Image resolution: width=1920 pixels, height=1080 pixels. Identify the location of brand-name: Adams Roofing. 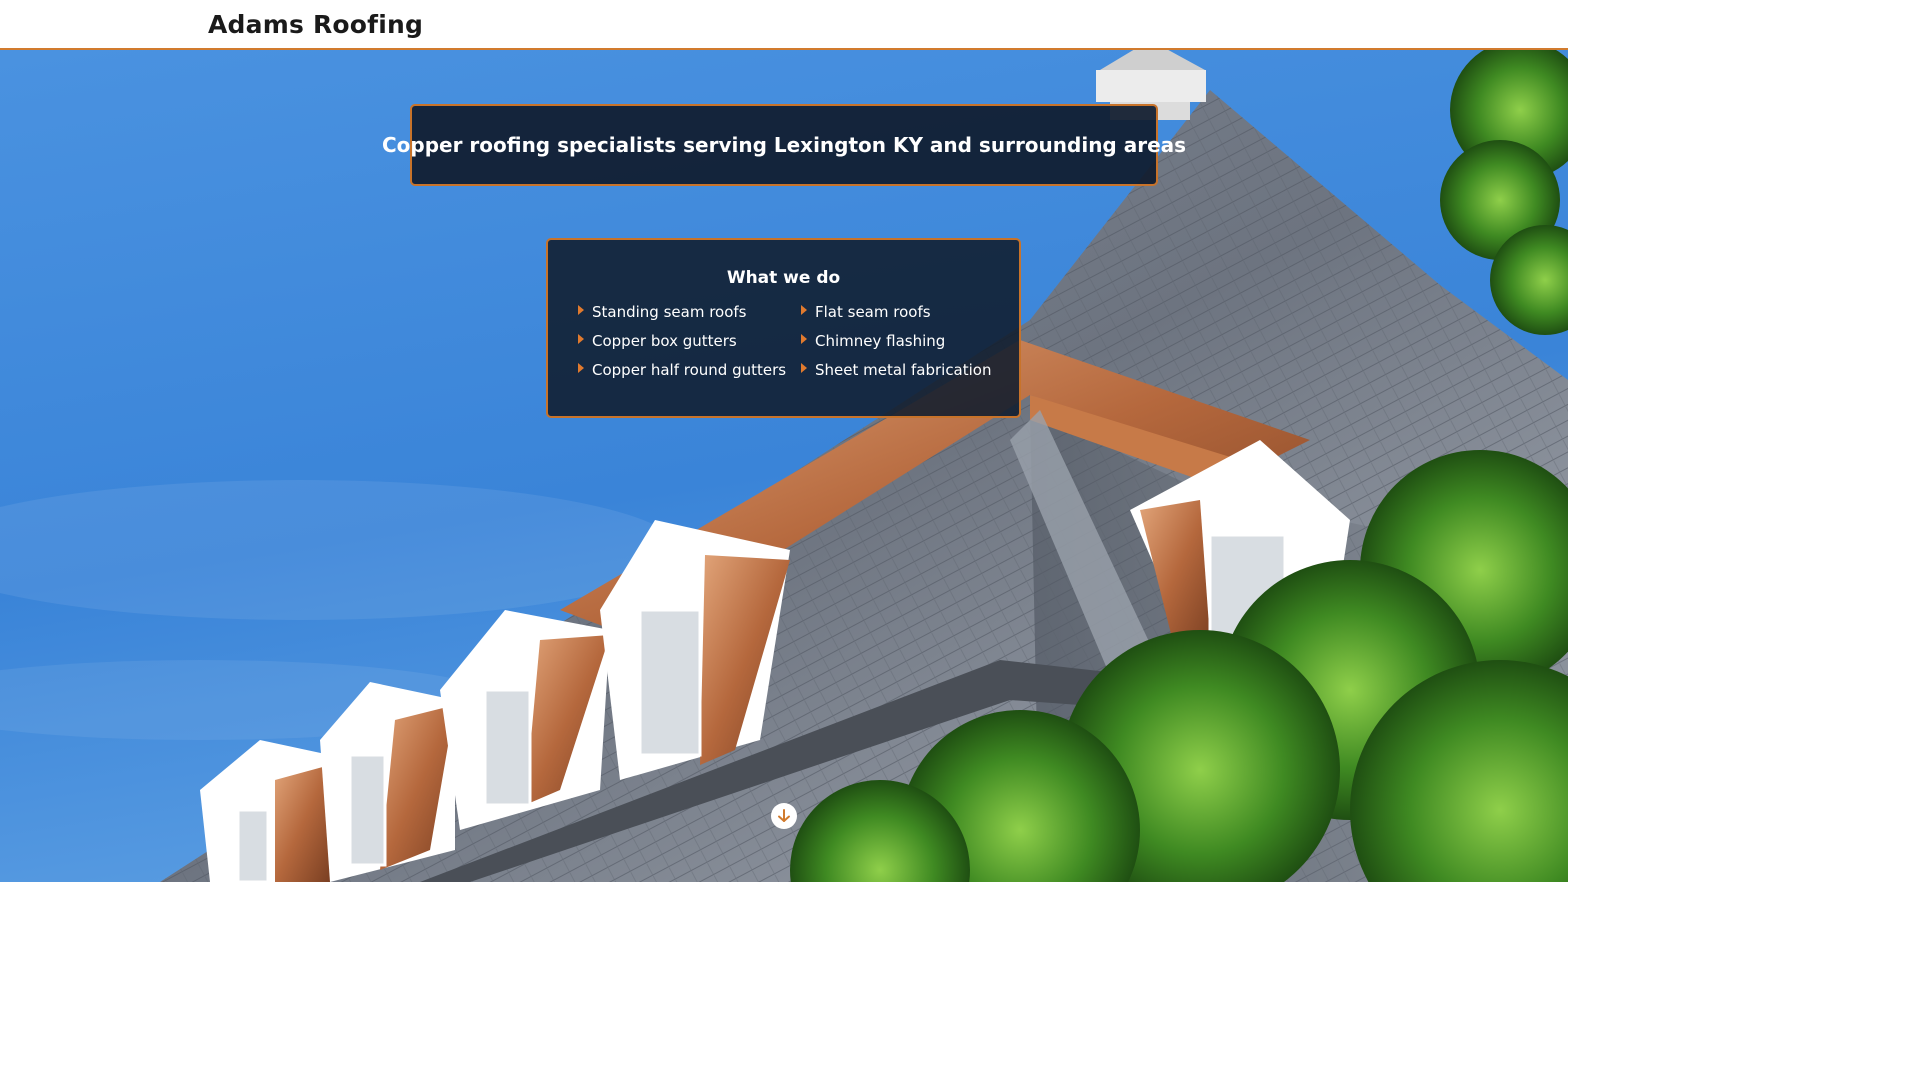
(315, 24).